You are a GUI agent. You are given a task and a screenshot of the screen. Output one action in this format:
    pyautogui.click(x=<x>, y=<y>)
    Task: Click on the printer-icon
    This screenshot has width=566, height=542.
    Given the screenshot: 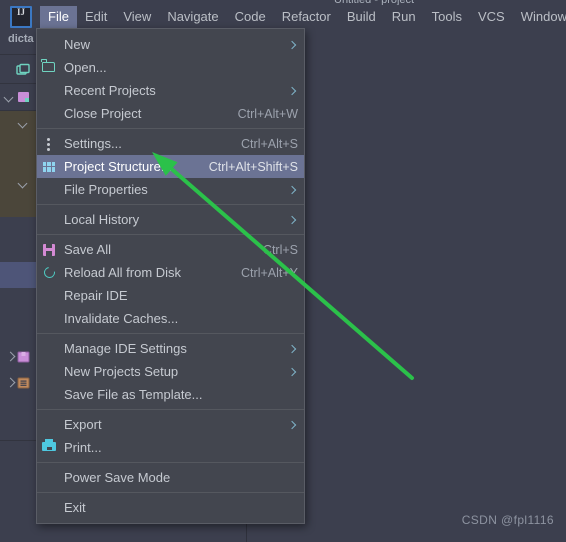 What is the action you would take?
    pyautogui.click(x=50, y=447)
    